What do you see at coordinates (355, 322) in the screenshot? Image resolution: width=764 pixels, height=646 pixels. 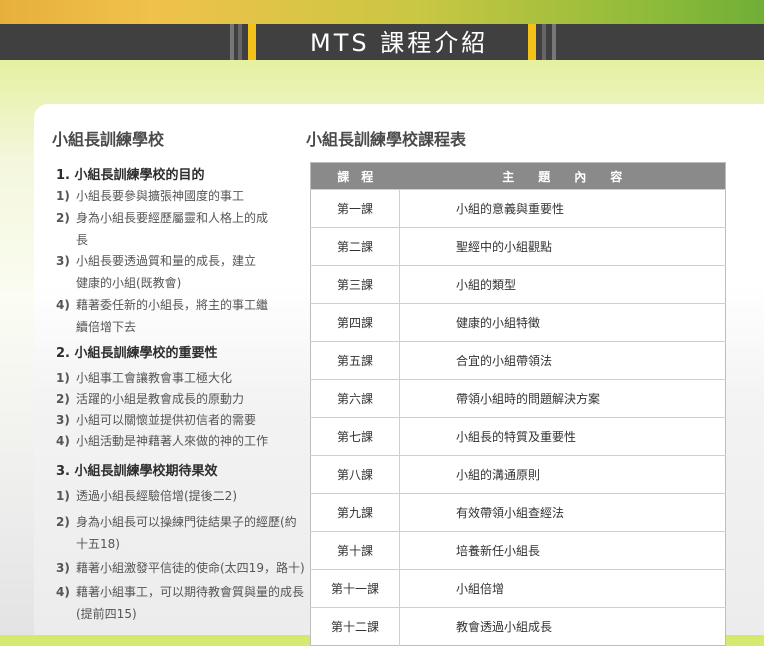 I see `lesson-cell: 第四課` at bounding box center [355, 322].